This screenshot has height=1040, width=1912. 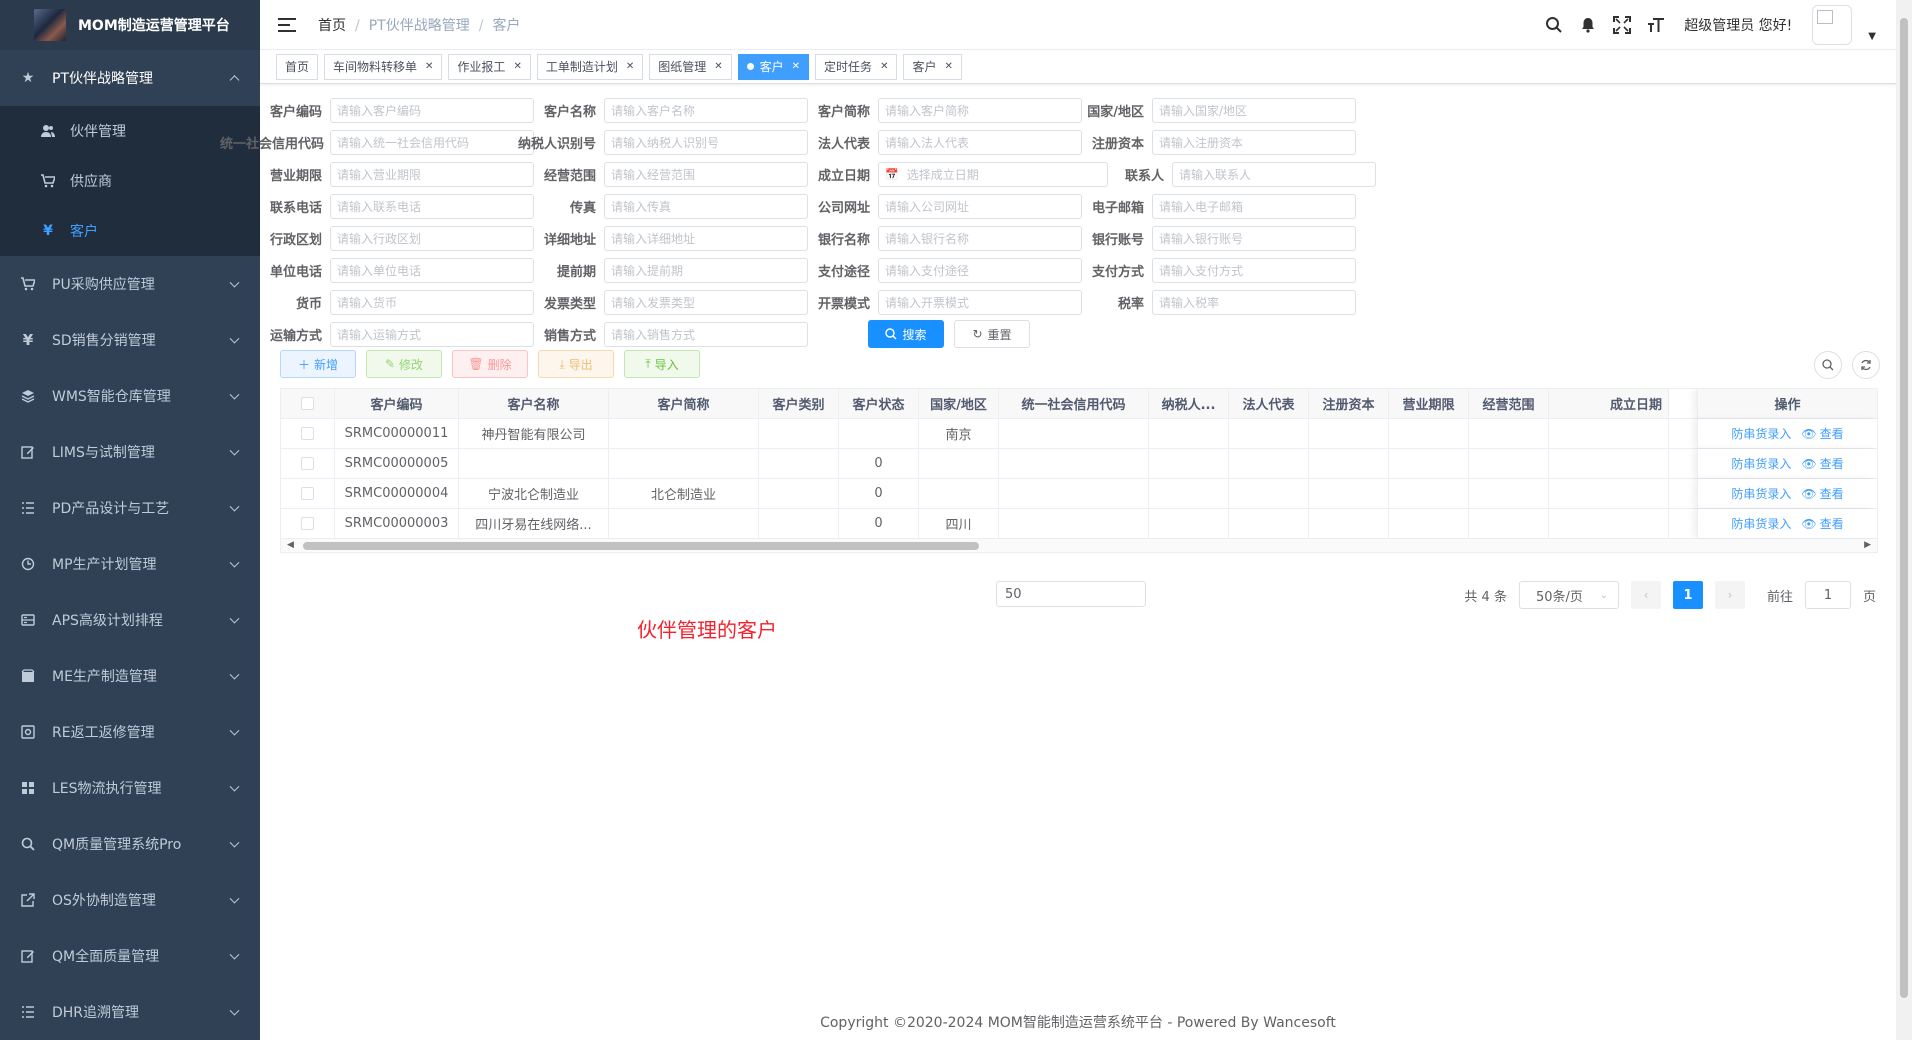 What do you see at coordinates (576, 364) in the screenshot?
I see `export-button: ⤓ 导出` at bounding box center [576, 364].